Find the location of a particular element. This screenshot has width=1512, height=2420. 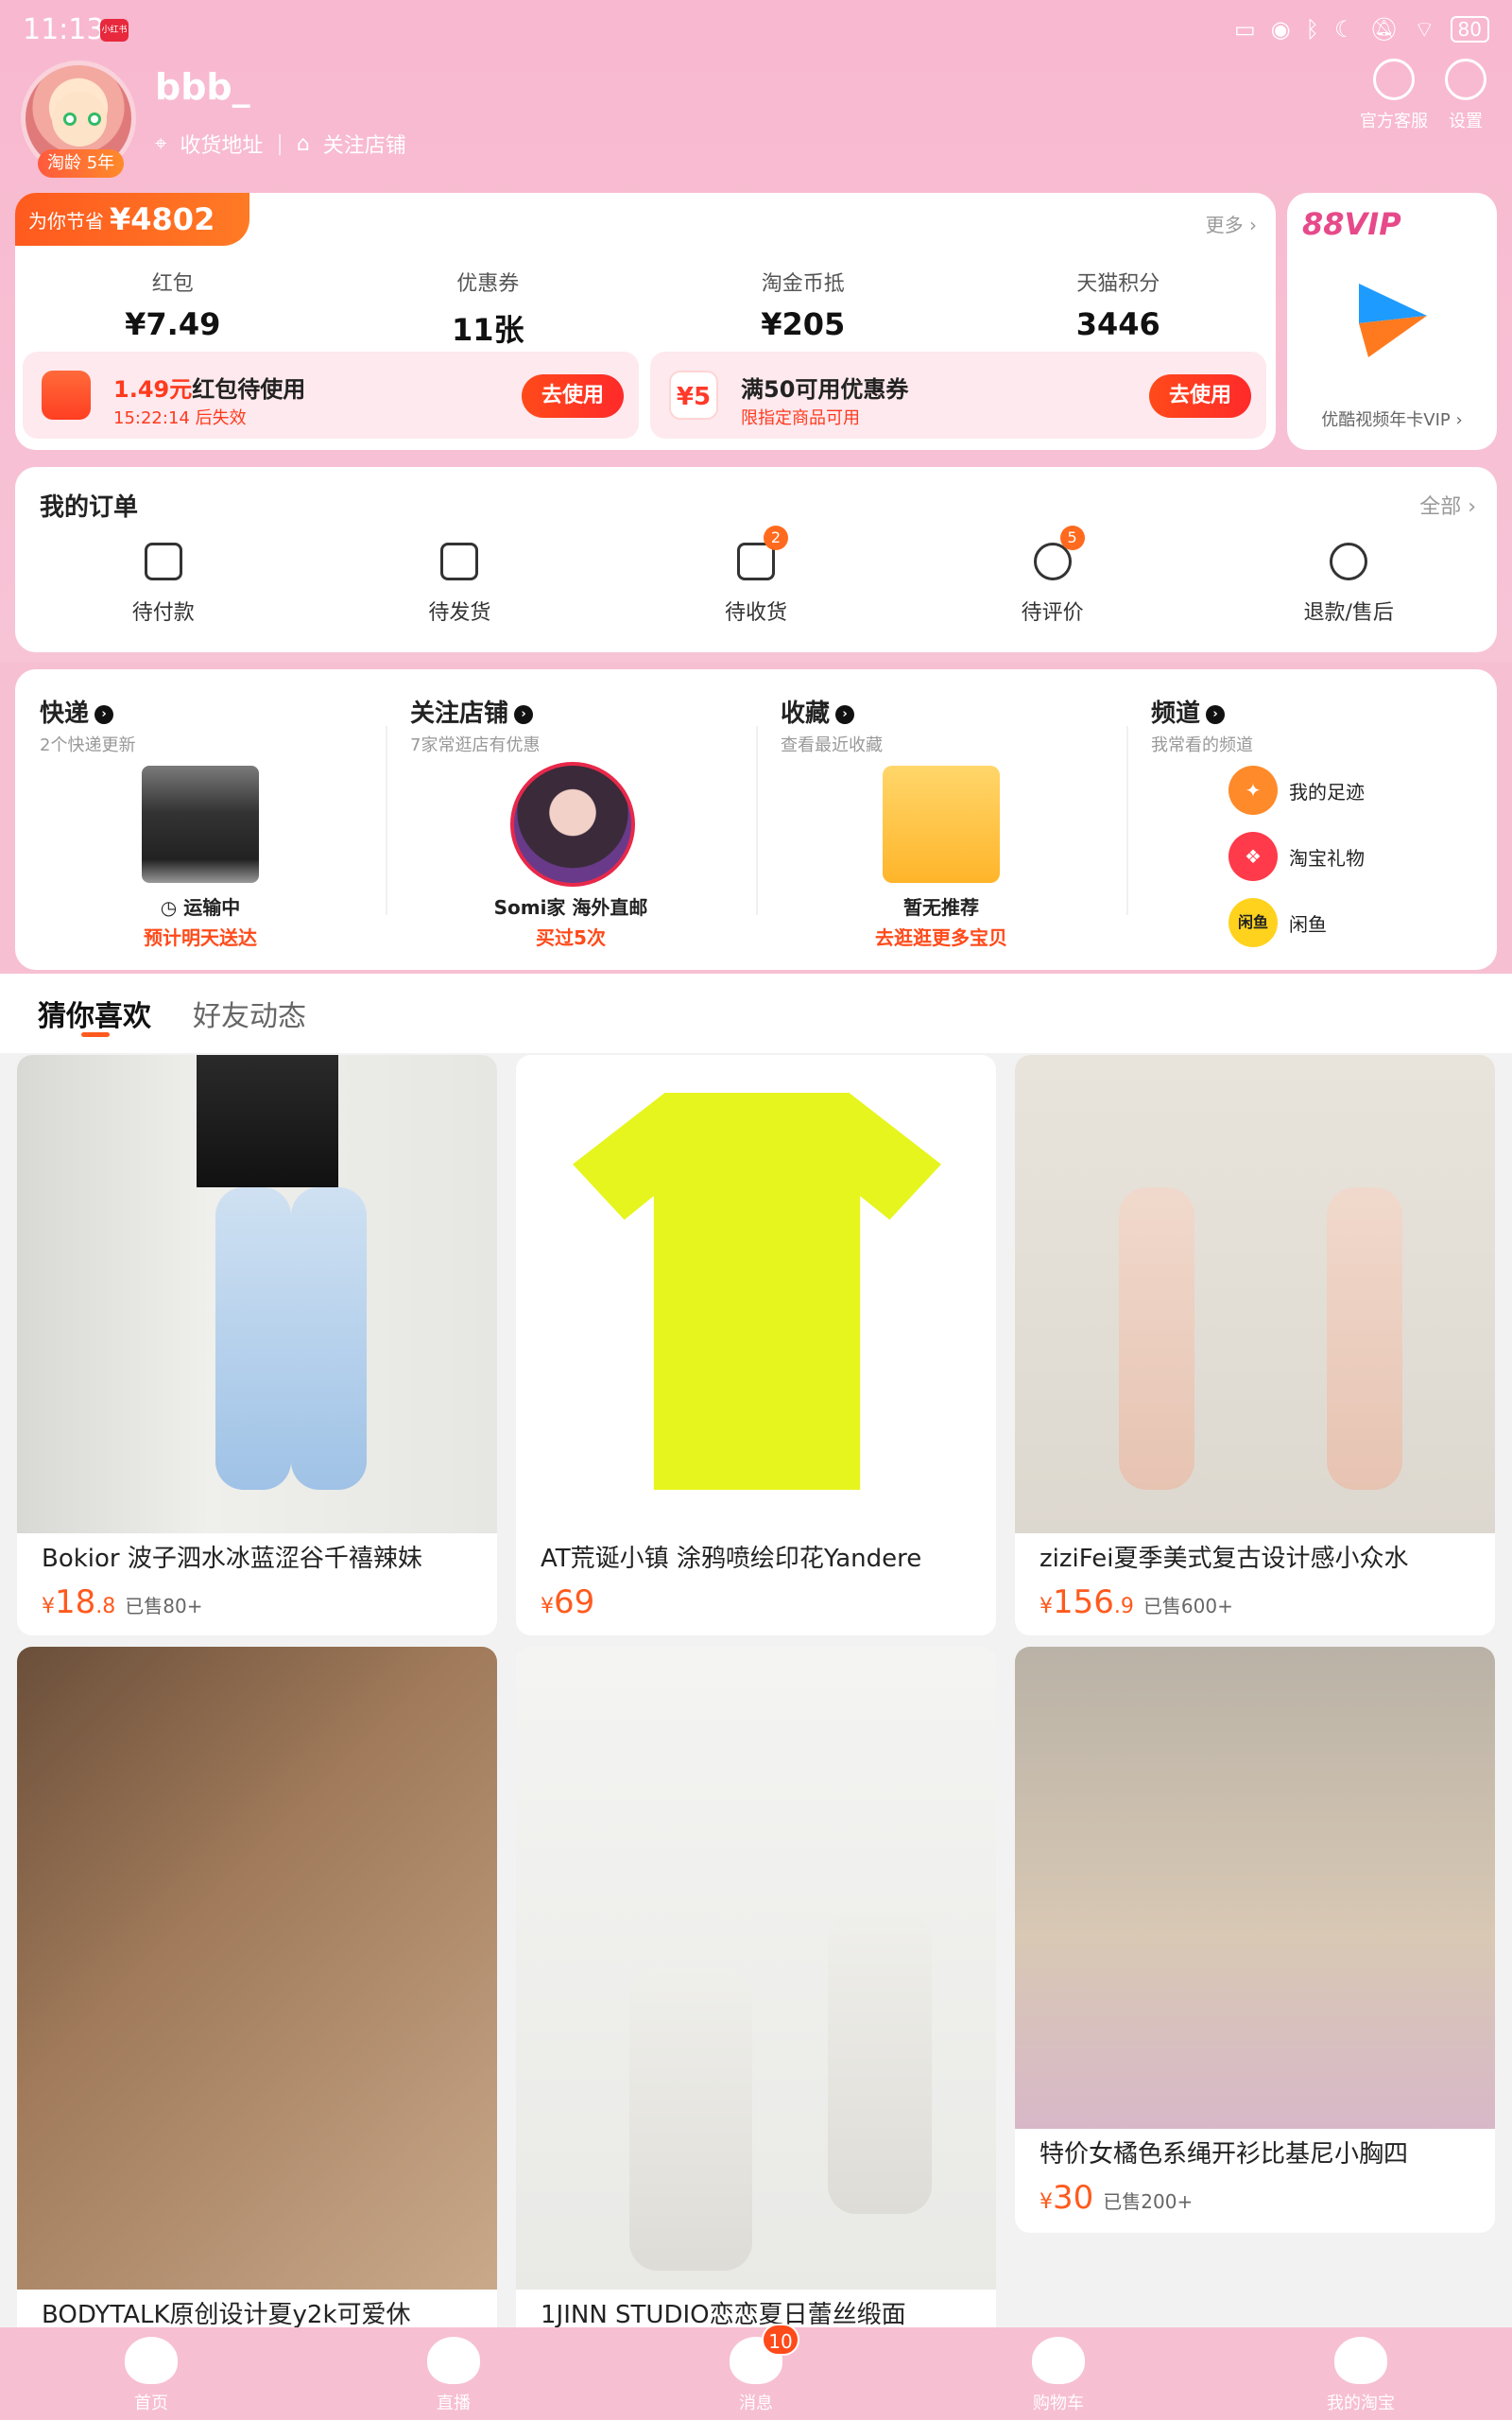

express-section: 快递 › 2个快递更新 ◷ 运输中 预计明天送达 is located at coordinates (200, 819).